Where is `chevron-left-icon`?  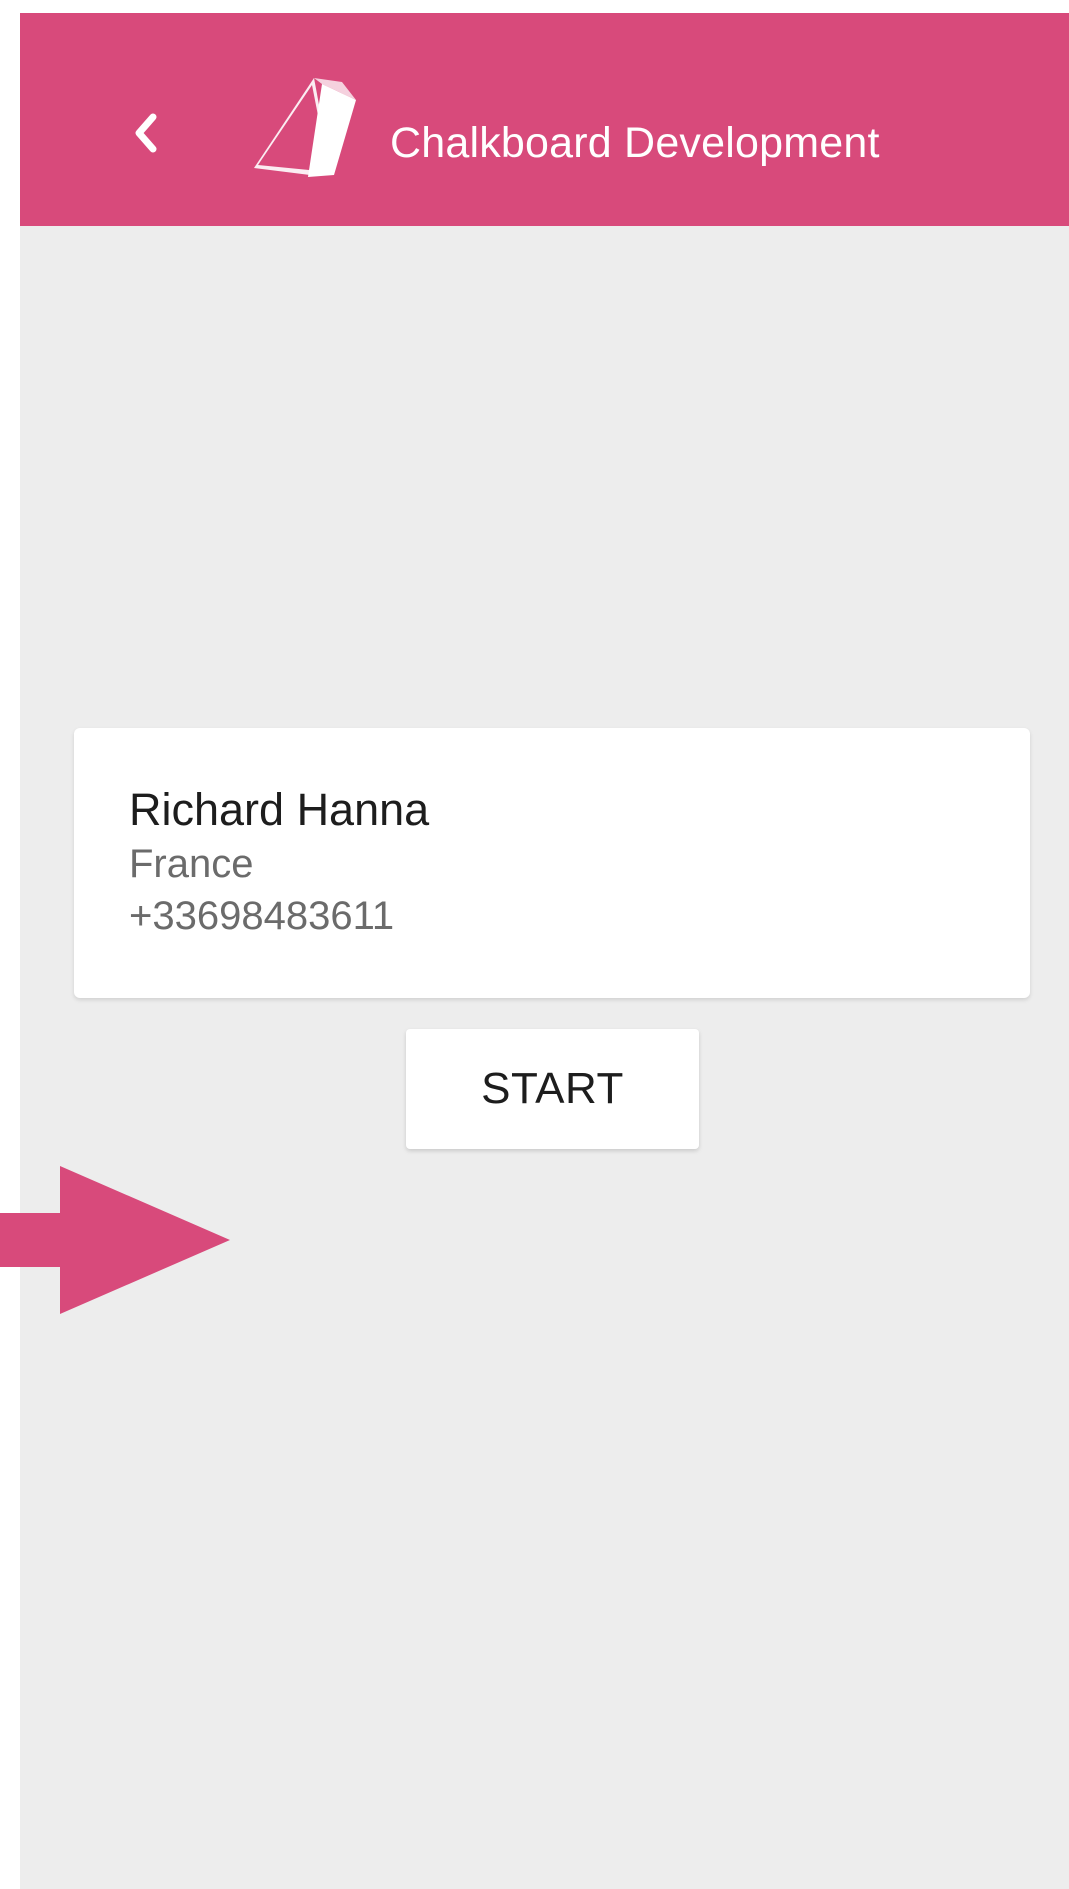 chevron-left-icon is located at coordinates (146, 133).